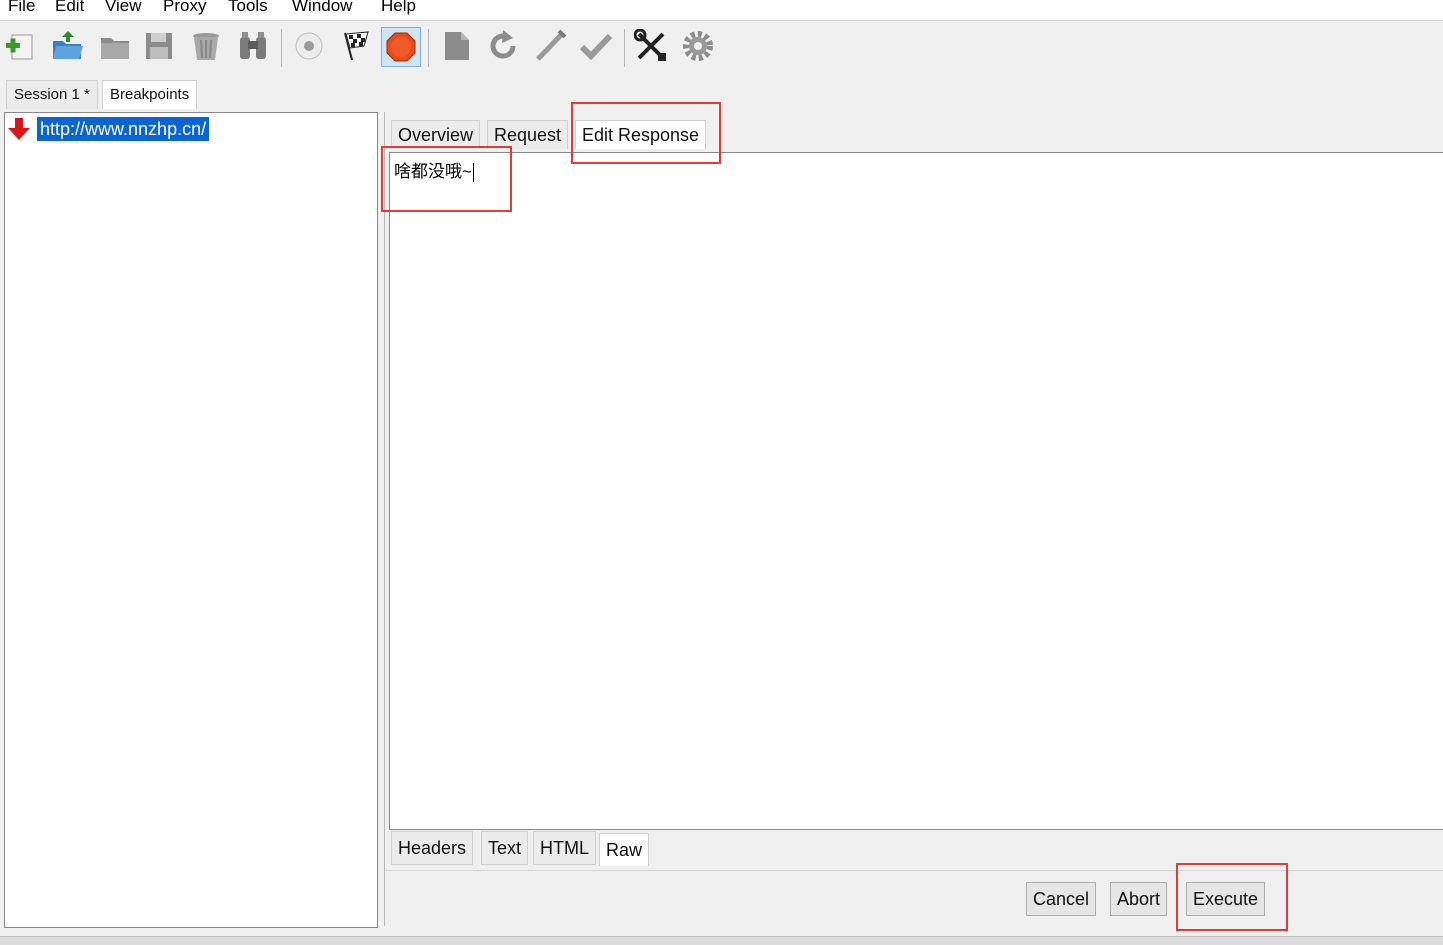  I want to click on tab-text: Text, so click(505, 848).